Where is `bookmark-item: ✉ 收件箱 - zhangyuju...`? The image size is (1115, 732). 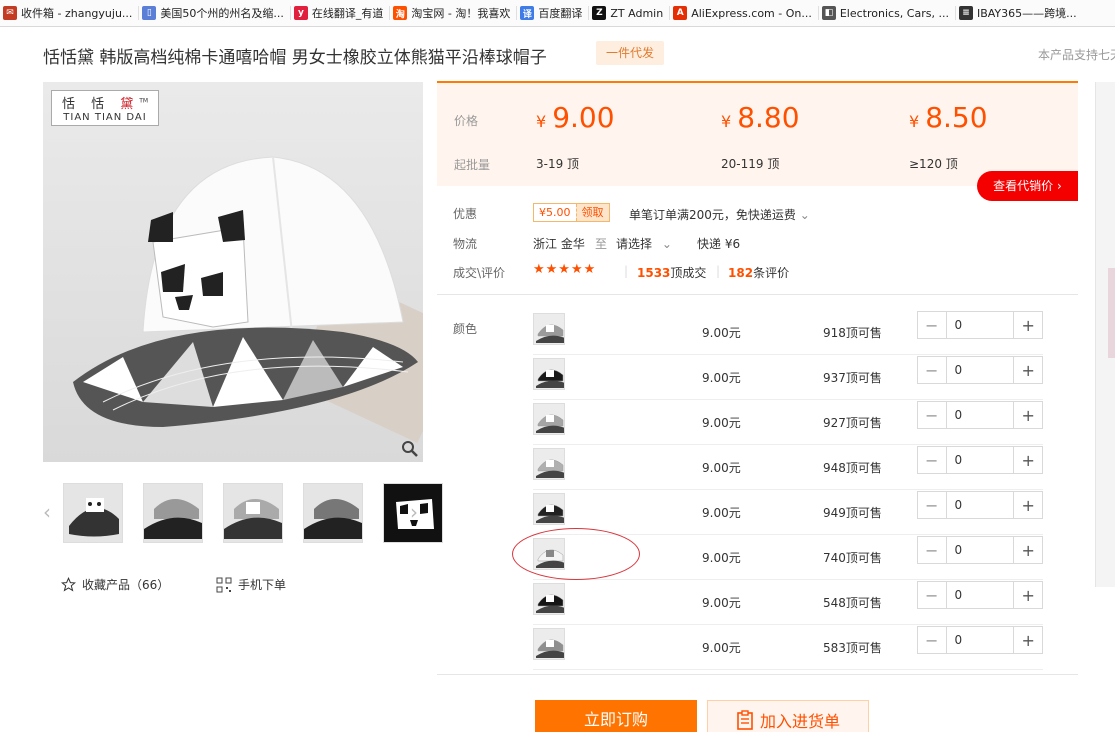
bookmark-item: ✉ 收件箱 - zhangyuju... is located at coordinates (69, 13).